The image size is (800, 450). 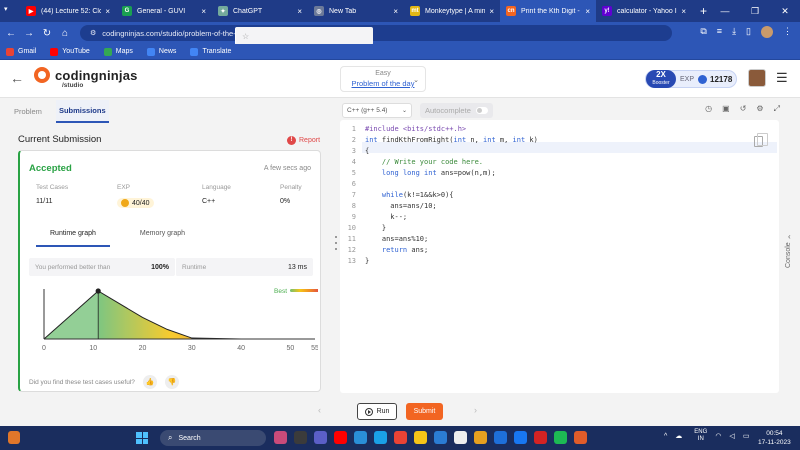 I want to click on panel-resize-handle, so click(x=336, y=247).